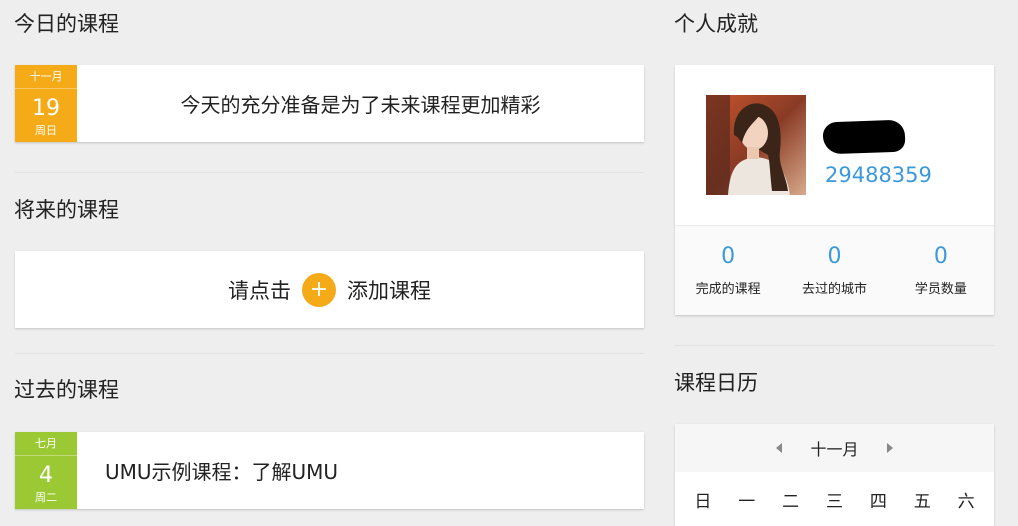  What do you see at coordinates (46, 497) in the screenshot?
I see `badge-weekday: 周二` at bounding box center [46, 497].